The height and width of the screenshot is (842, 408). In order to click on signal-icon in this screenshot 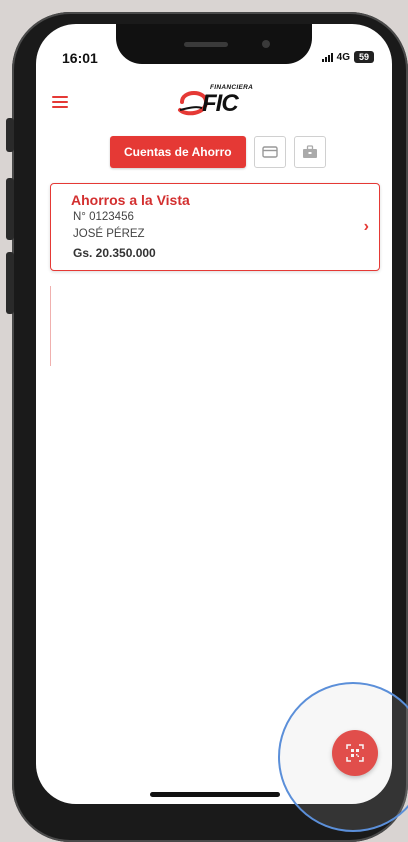, I will do `click(327, 57)`.